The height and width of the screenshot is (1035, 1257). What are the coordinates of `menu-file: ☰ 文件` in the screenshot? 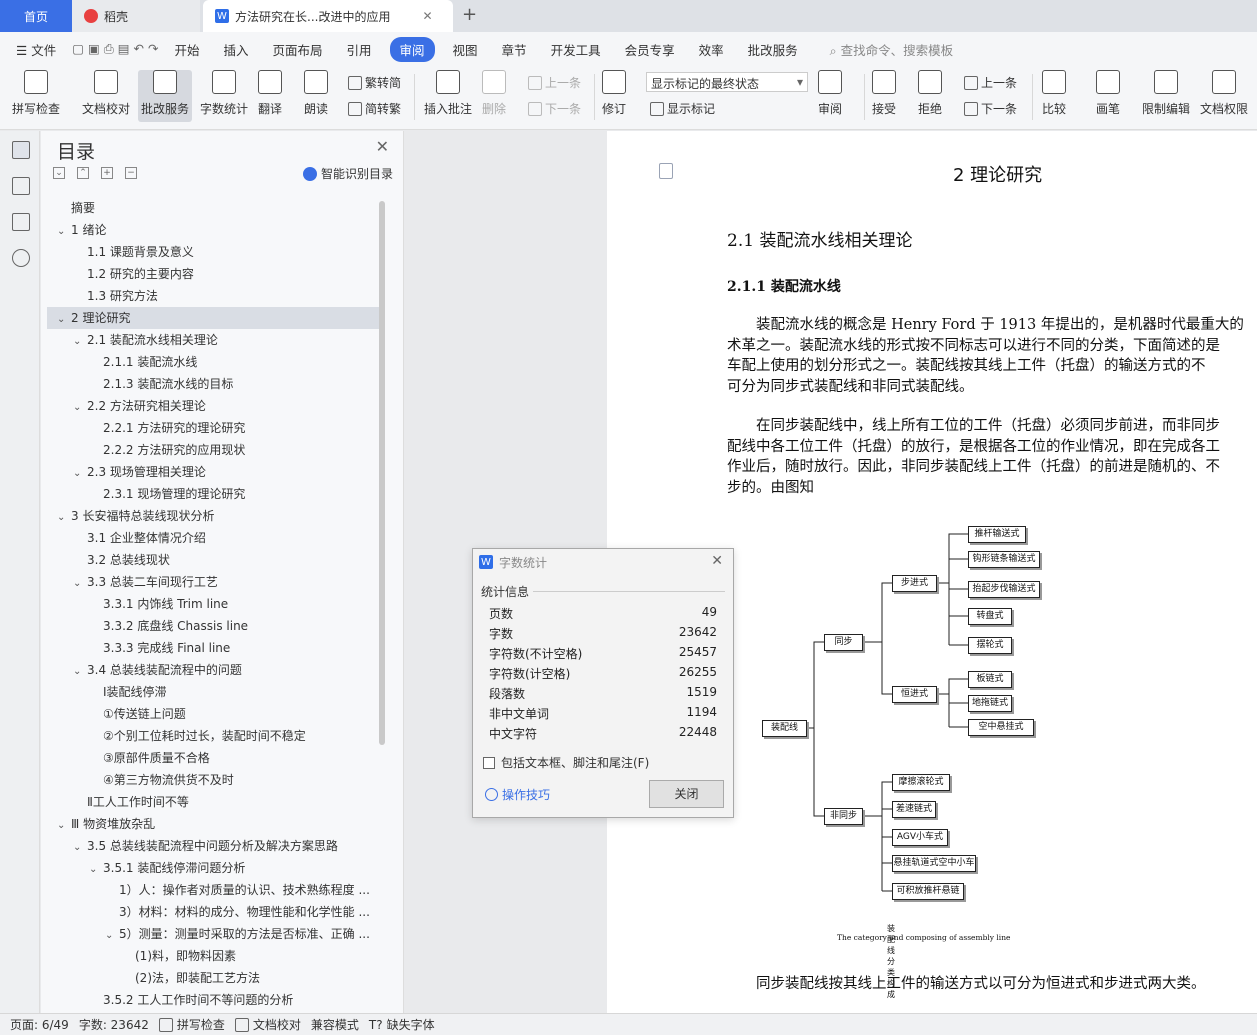 It's located at (34, 49).